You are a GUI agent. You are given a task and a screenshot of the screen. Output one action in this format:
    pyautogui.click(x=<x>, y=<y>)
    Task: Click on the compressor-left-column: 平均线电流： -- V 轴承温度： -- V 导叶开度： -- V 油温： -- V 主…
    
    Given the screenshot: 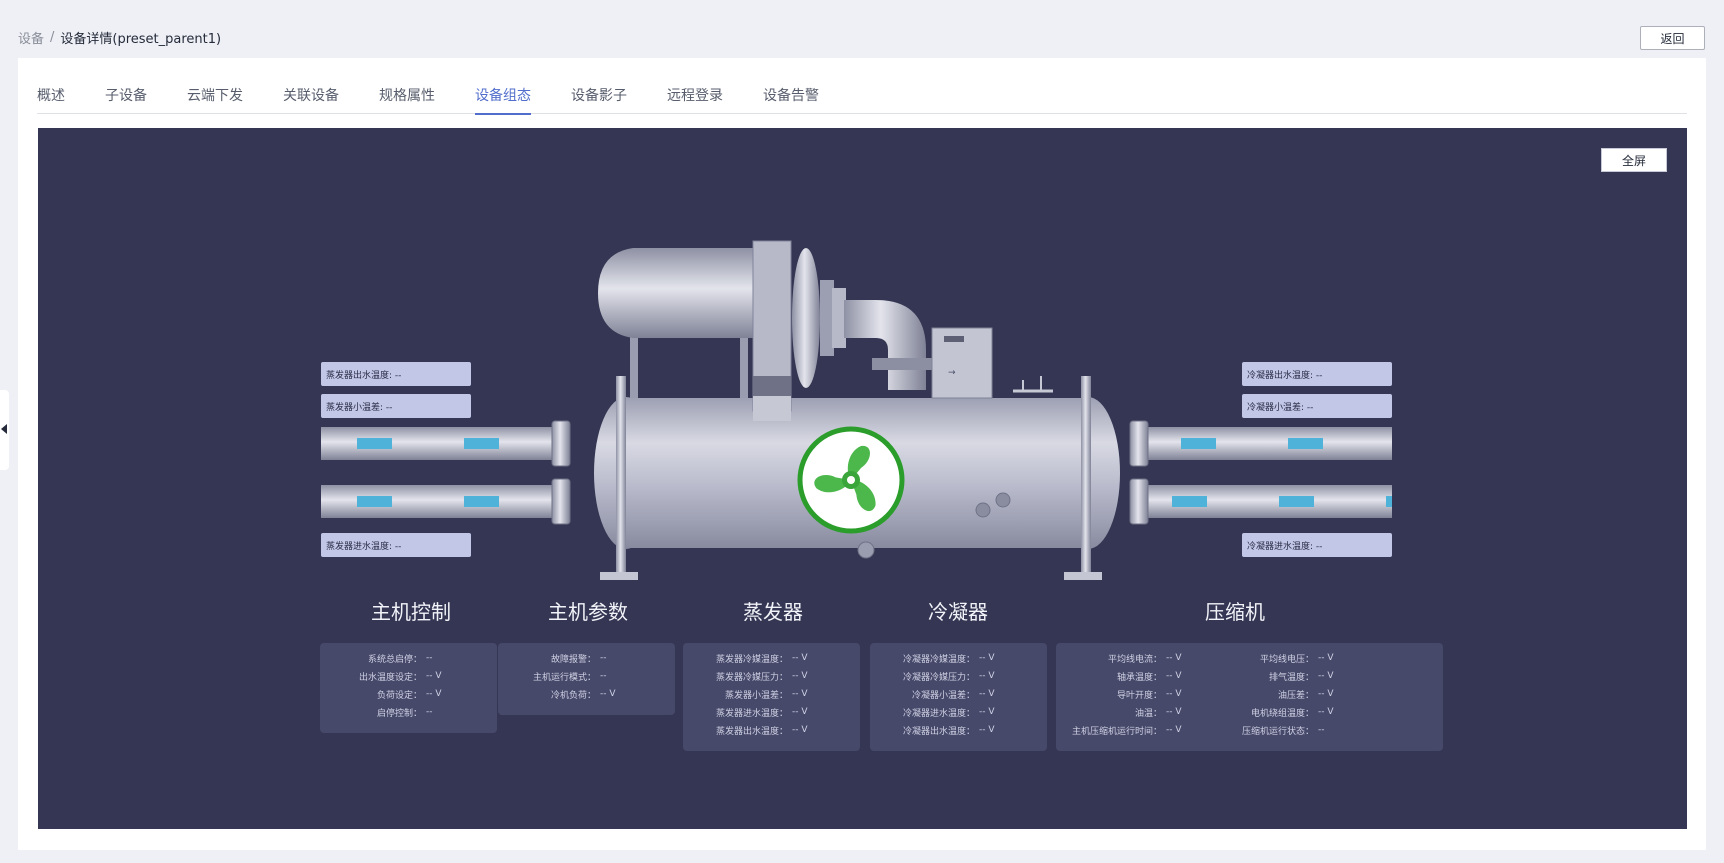 What is the action you would take?
    pyautogui.click(x=1119, y=694)
    